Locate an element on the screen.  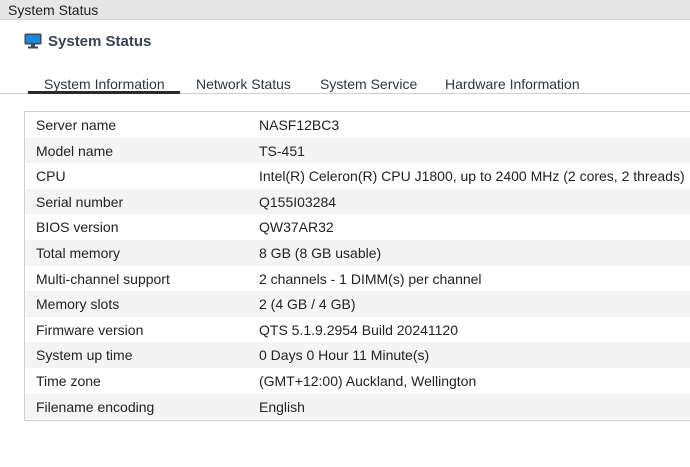
row-label: Server name is located at coordinates (76, 125).